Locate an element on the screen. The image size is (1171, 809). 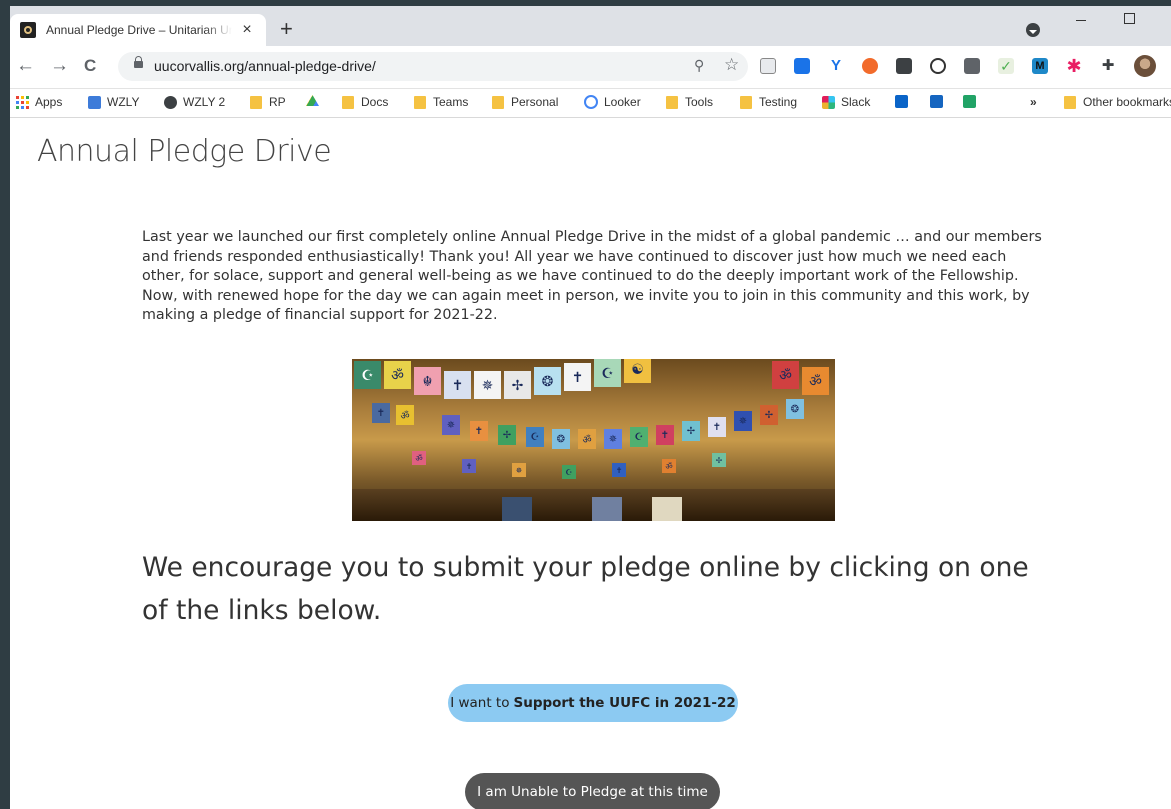
bookmark-label: Other bookmarks is located at coordinates (1127, 102).